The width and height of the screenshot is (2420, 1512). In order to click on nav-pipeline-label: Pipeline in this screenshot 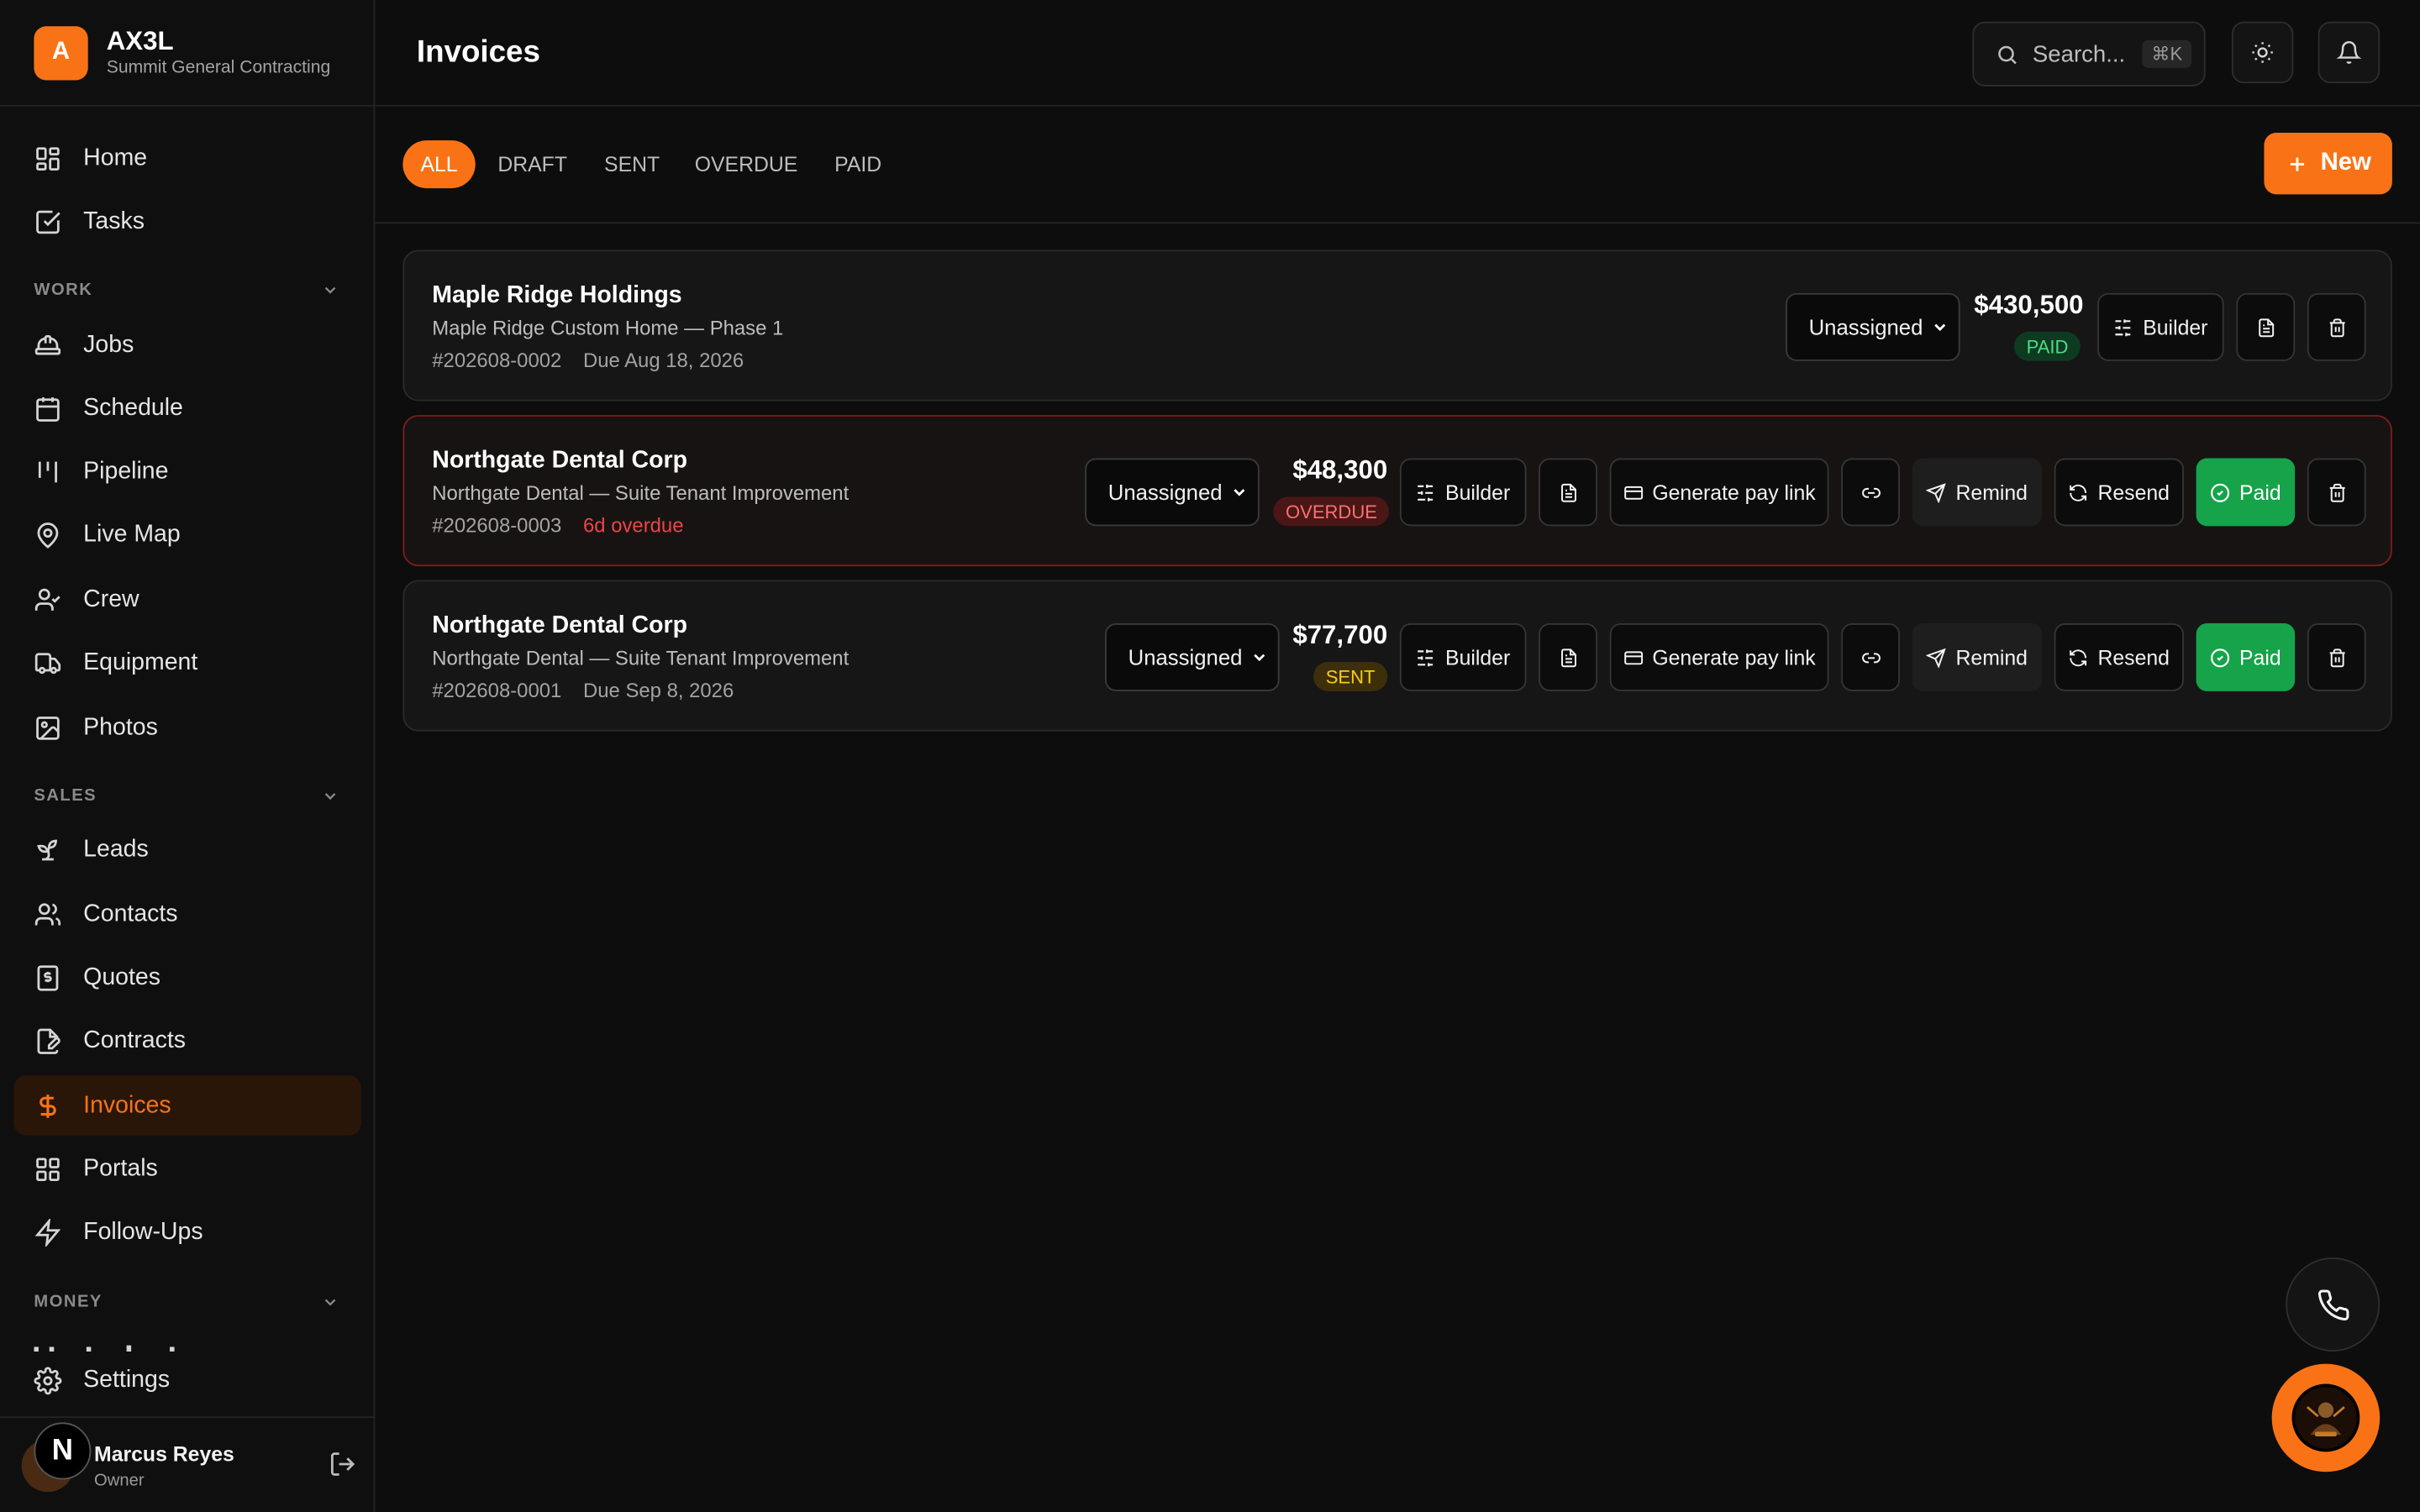, I will do `click(126, 470)`.